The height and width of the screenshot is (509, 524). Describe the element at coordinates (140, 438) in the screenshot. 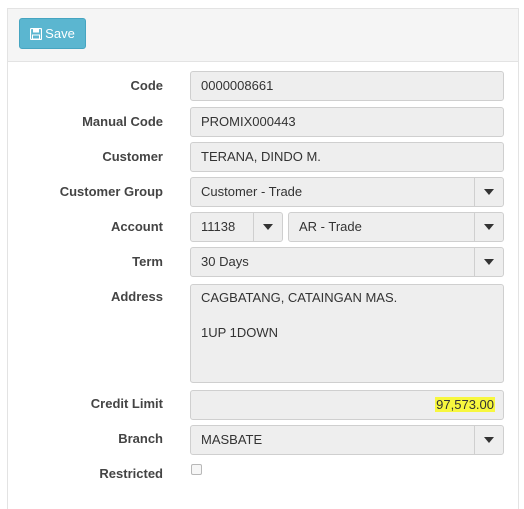

I see `branch-label: Branch` at that location.